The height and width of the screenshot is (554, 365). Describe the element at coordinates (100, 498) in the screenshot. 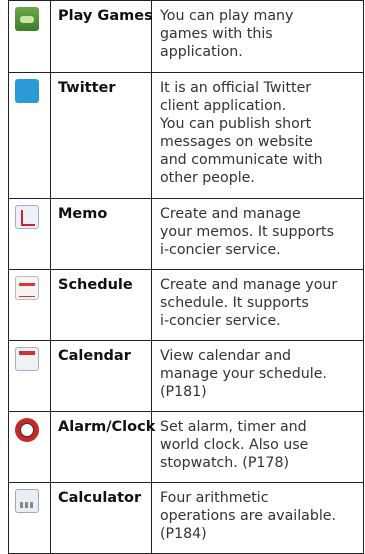

I see `app-name: Calculator` at that location.